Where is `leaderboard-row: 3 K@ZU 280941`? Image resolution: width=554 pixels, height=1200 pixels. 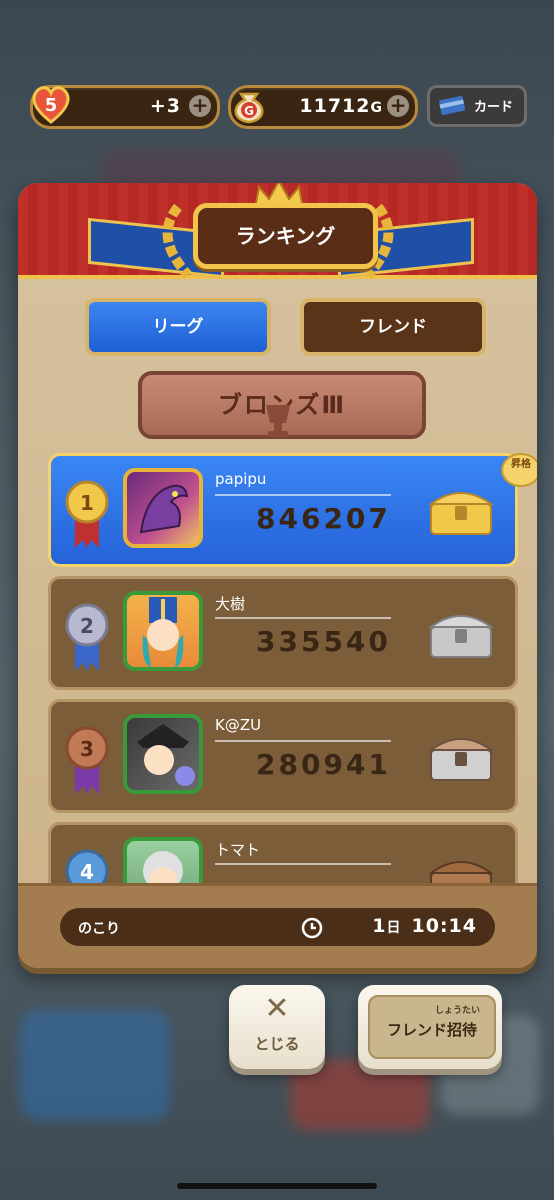
leaderboard-row: 3 K@ZU 280941 is located at coordinates (283, 756).